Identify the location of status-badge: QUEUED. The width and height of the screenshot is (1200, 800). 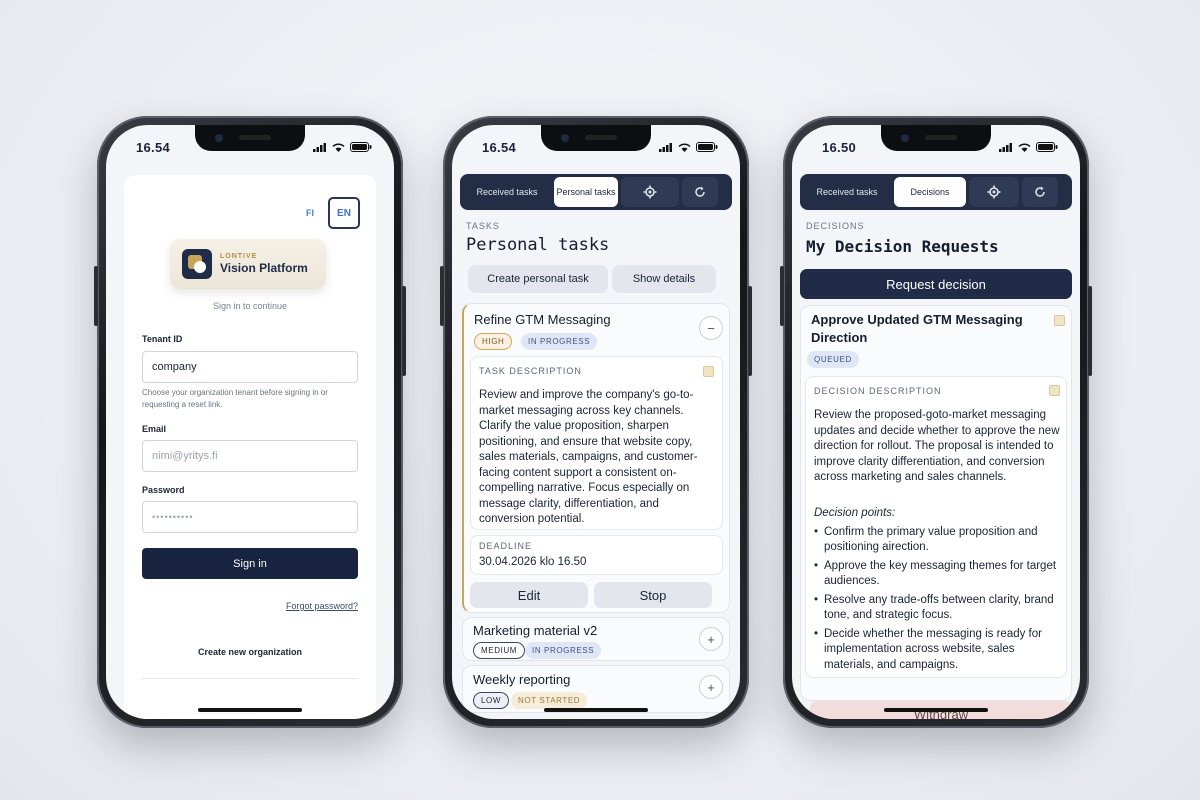
(833, 359).